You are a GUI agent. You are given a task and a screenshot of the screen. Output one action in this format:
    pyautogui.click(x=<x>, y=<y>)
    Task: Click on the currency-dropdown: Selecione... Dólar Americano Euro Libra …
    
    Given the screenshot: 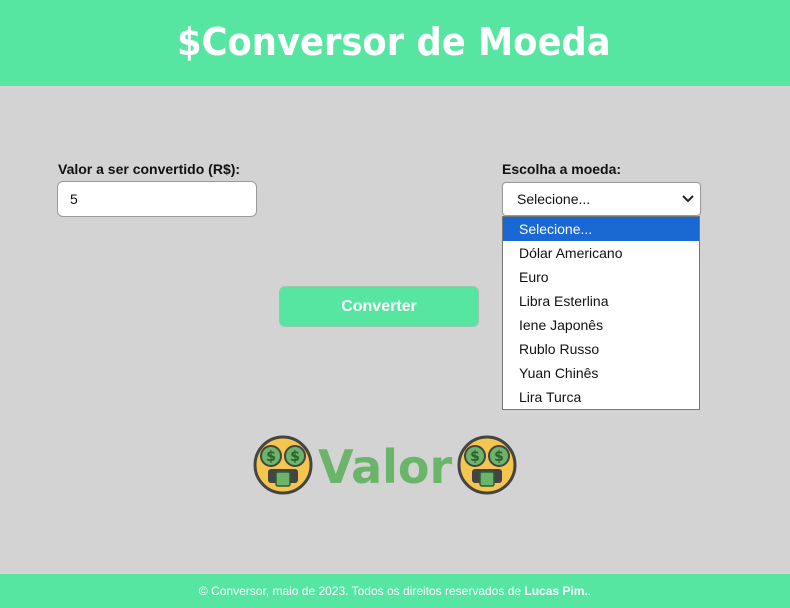 What is the action you would take?
    pyautogui.click(x=601, y=313)
    